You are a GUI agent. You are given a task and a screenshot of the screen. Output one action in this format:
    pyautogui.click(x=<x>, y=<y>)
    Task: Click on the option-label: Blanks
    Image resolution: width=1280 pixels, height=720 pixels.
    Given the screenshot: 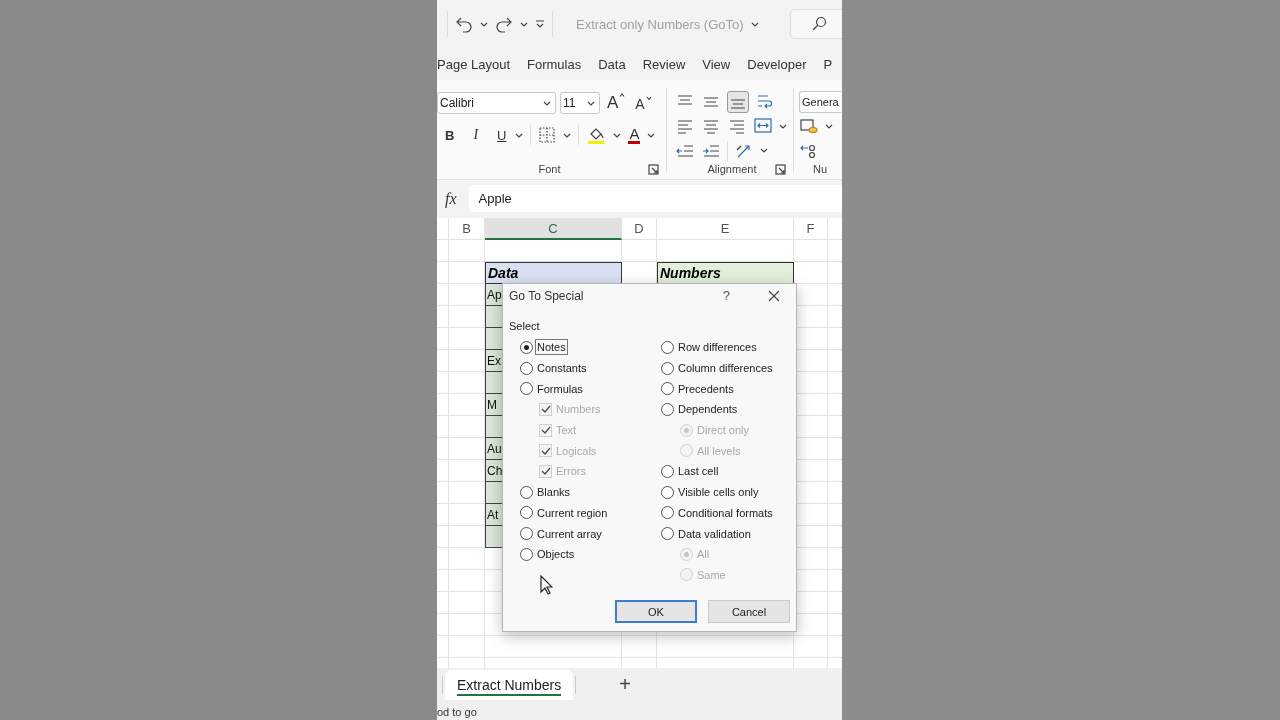 What is the action you would take?
    pyautogui.click(x=554, y=492)
    